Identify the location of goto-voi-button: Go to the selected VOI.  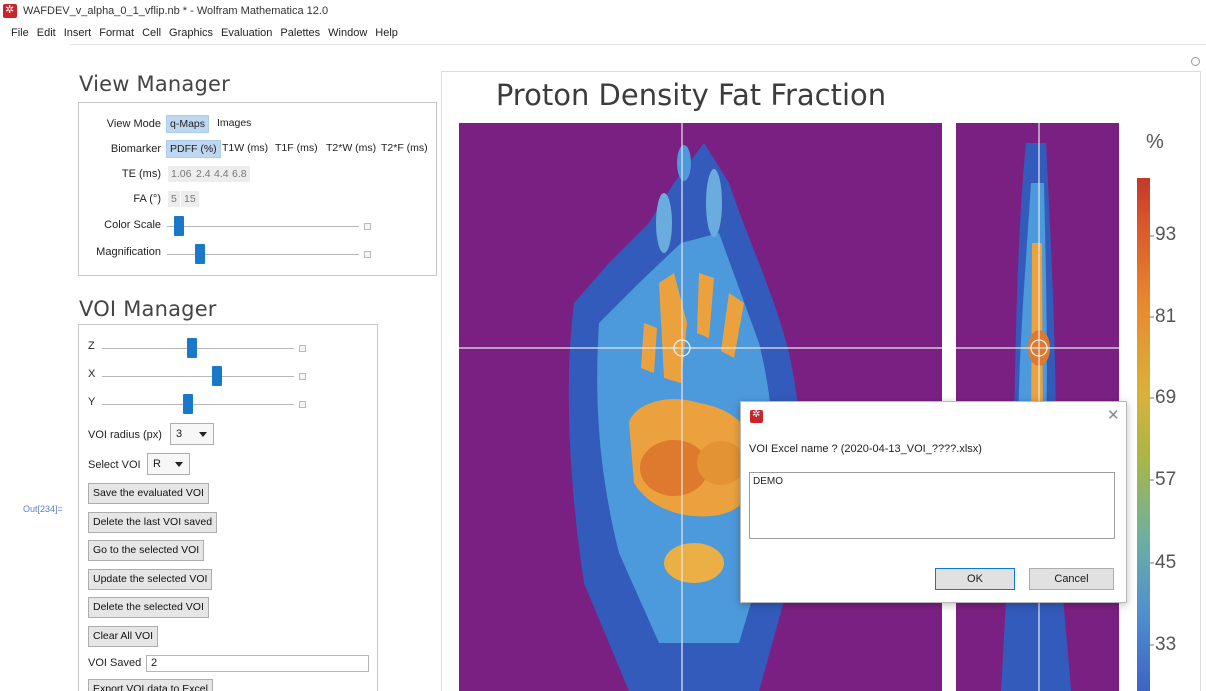
(146, 550).